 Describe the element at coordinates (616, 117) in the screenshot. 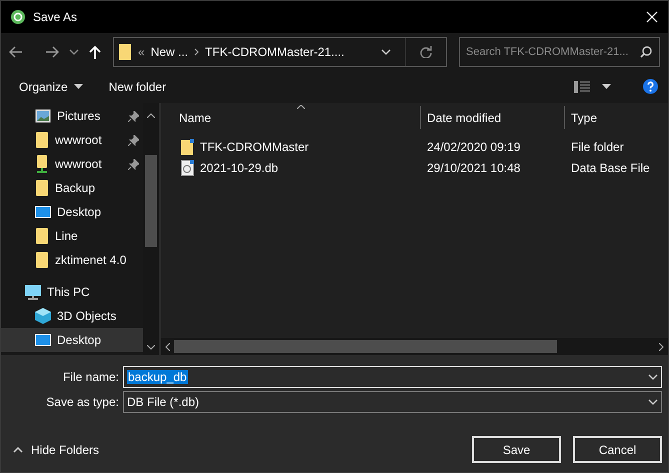

I see `column-header: Type` at that location.